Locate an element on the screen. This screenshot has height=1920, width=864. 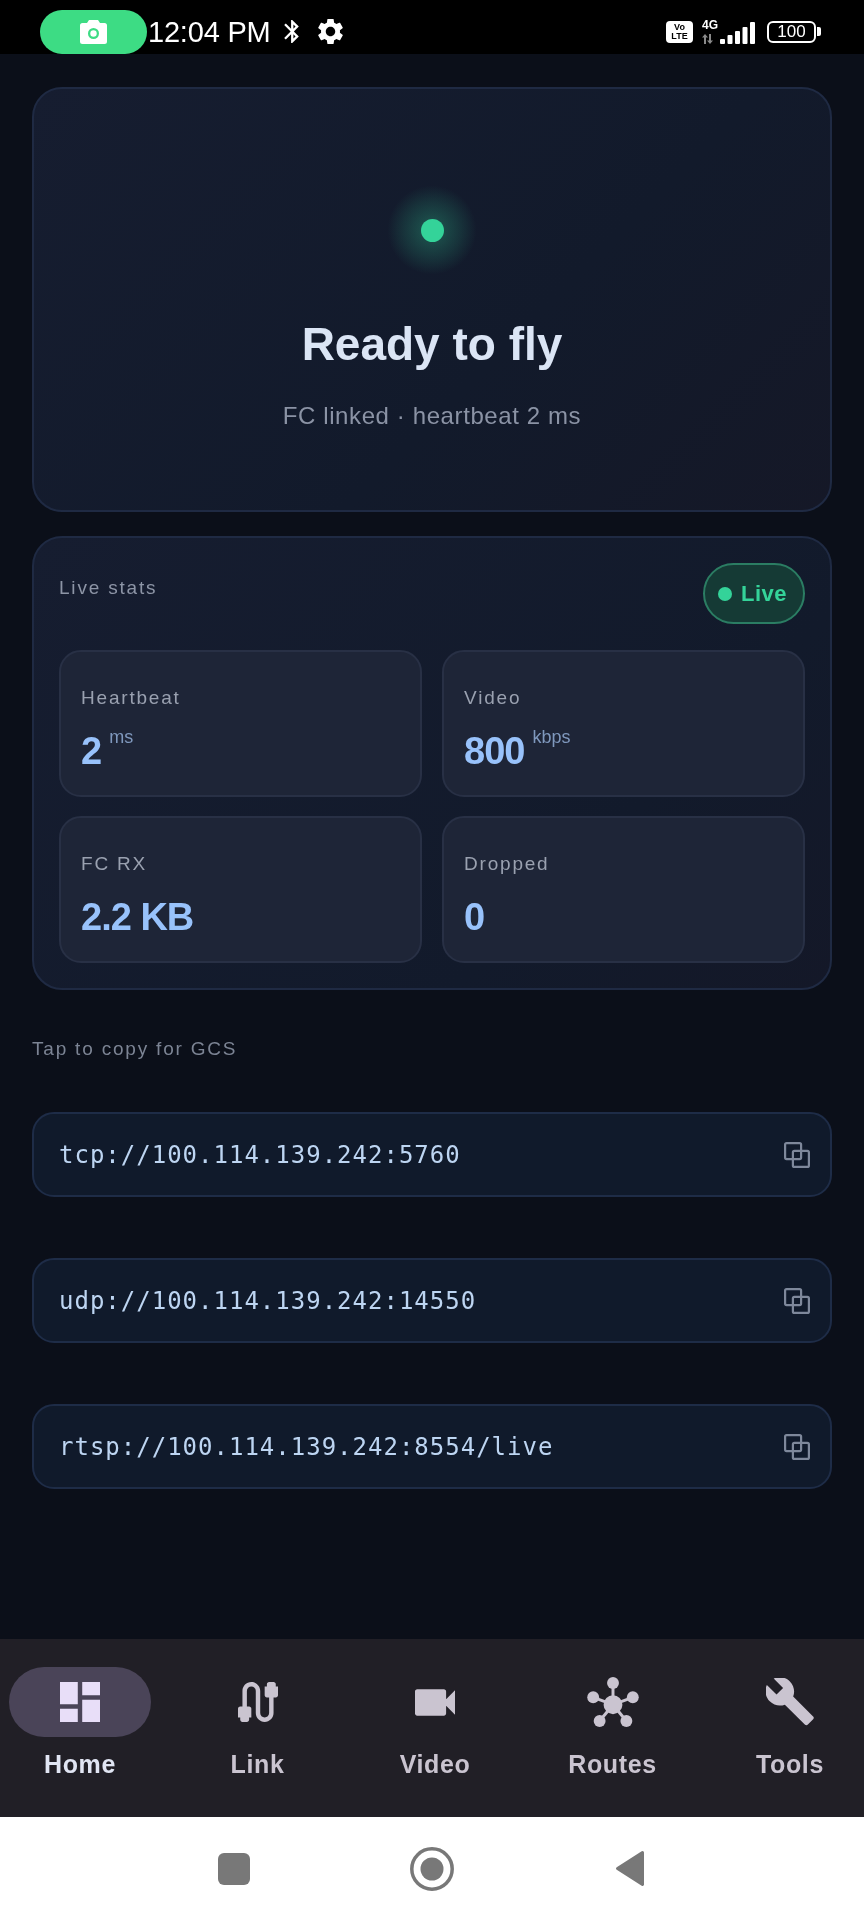
recents-icon is located at coordinates (234, 1868).